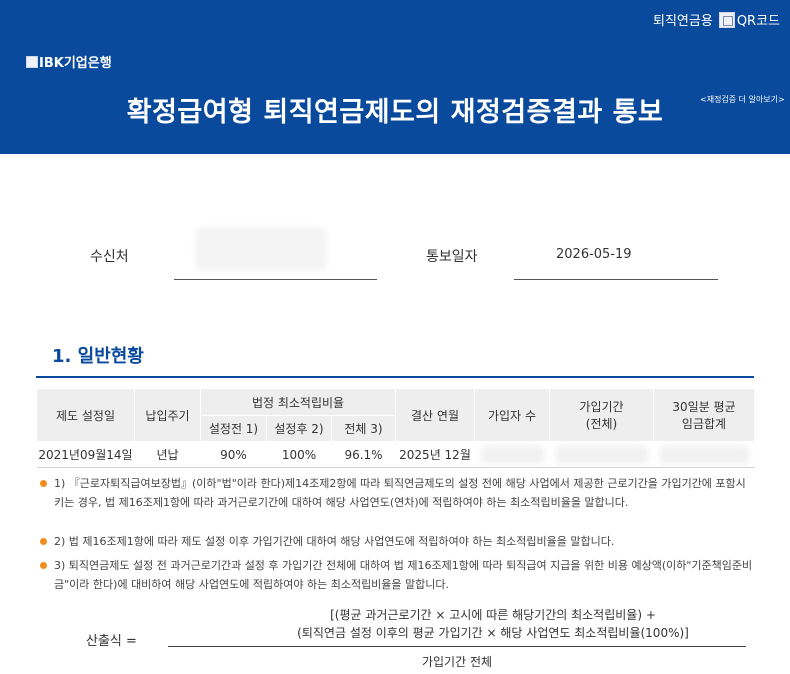 The image size is (790, 674). Describe the element at coordinates (457, 646) in the screenshot. I see `formula-fraction-bar` at that location.